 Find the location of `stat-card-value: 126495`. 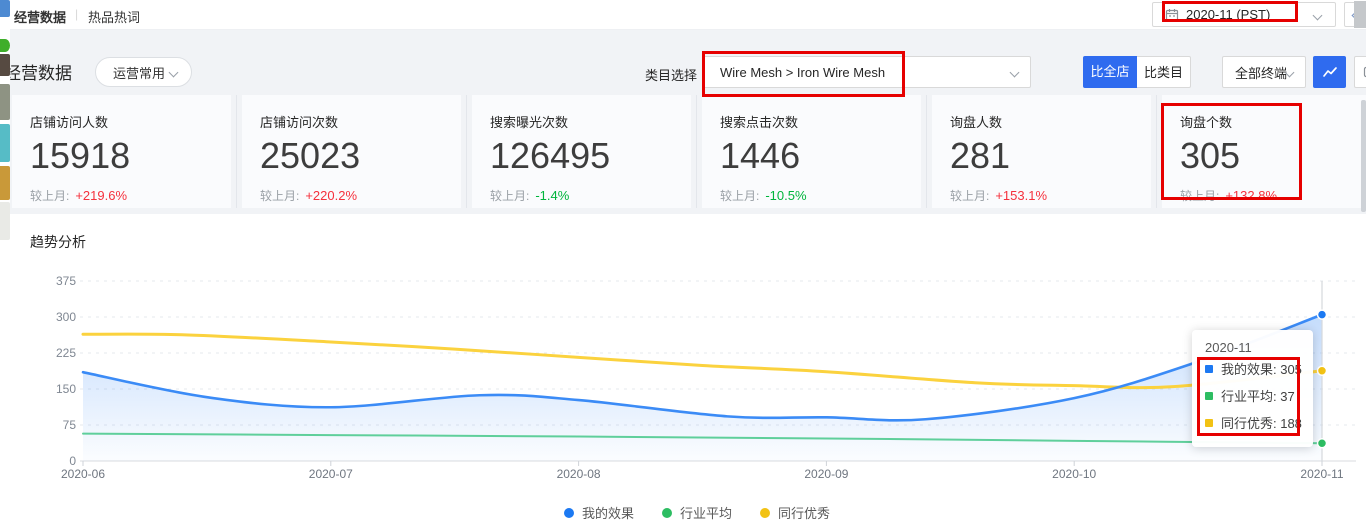

stat-card-value: 126495 is located at coordinates (550, 155).